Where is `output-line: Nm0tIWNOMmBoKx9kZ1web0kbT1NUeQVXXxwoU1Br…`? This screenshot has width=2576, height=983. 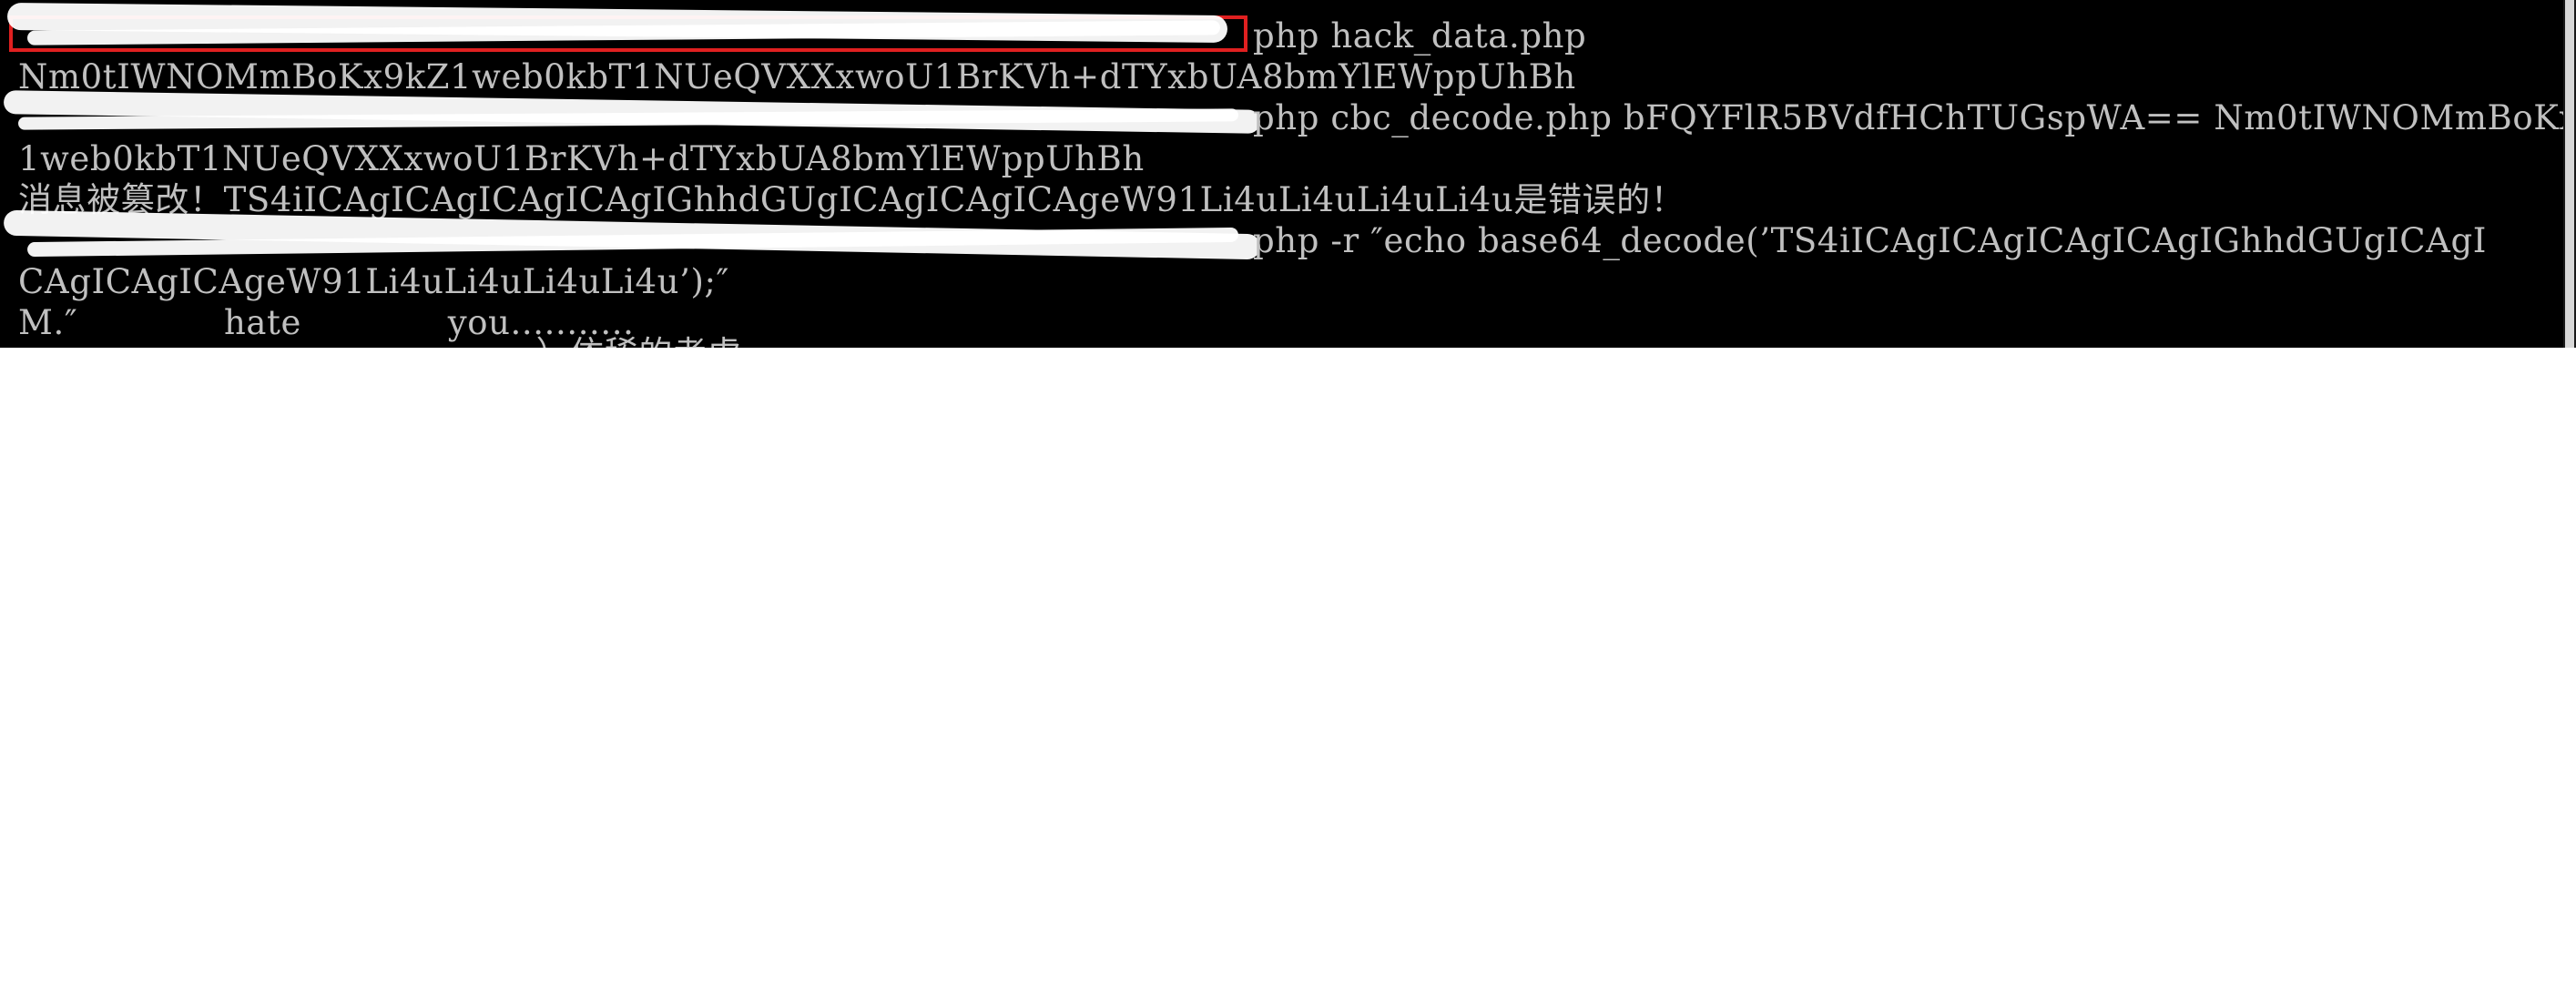
output-line: Nm0tIWNOMmBoKx9kZ1web0kbT1NUeQVXXxwoU1Br… is located at coordinates (797, 76).